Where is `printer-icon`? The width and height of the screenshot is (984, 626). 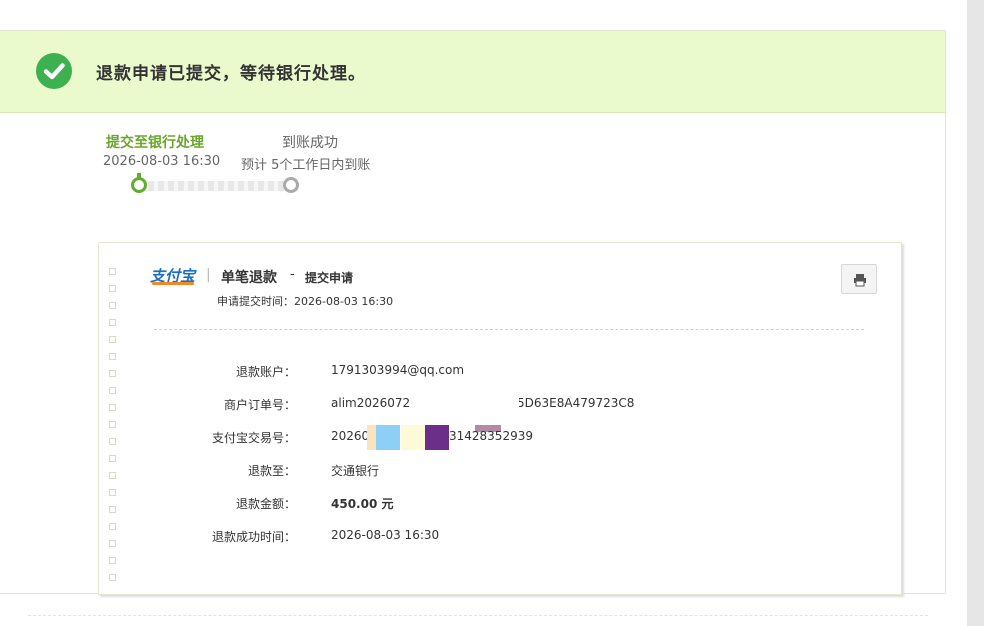
printer-icon is located at coordinates (860, 280).